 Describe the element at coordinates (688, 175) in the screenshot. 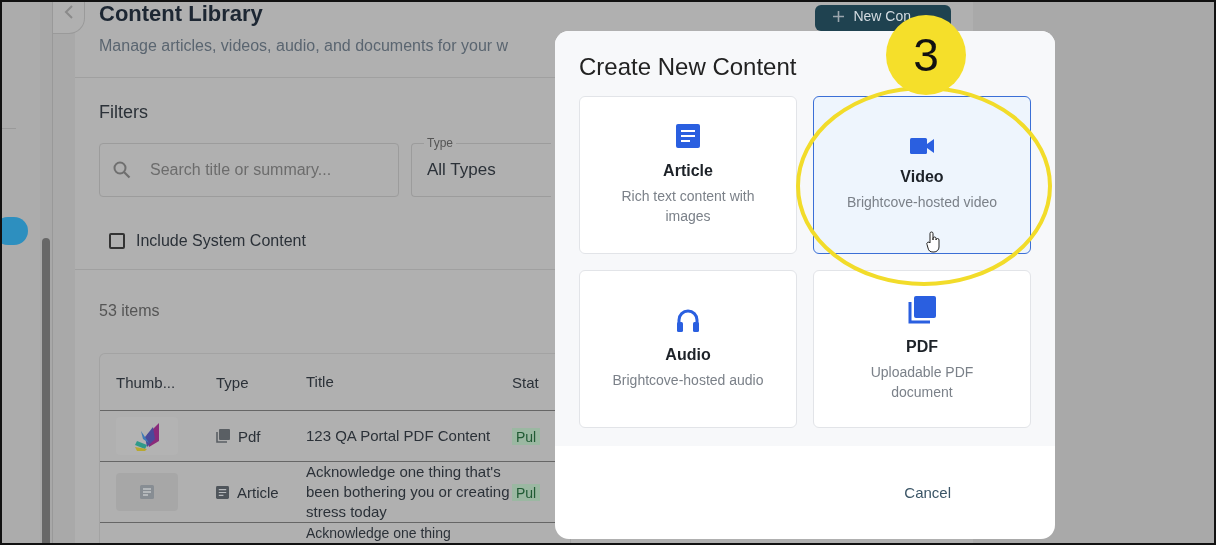

I see `content-type-option: Article Rich text content with images` at that location.